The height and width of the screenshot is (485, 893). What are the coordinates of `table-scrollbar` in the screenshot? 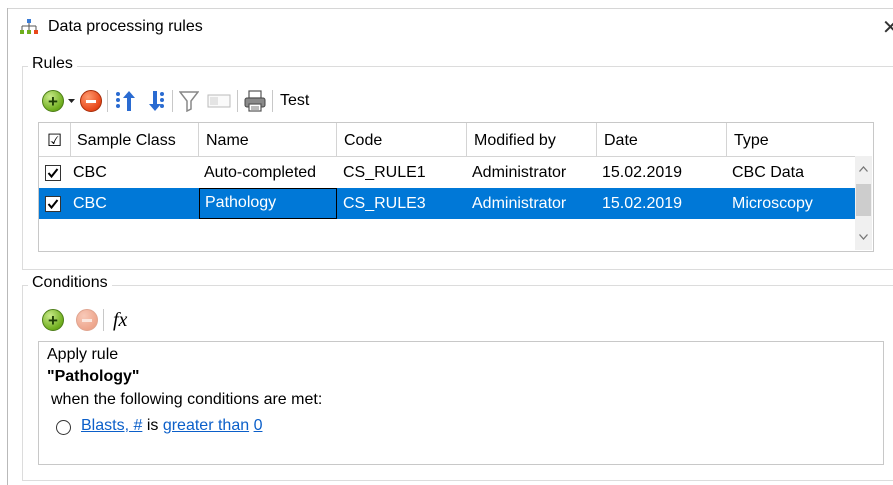 It's located at (863, 203).